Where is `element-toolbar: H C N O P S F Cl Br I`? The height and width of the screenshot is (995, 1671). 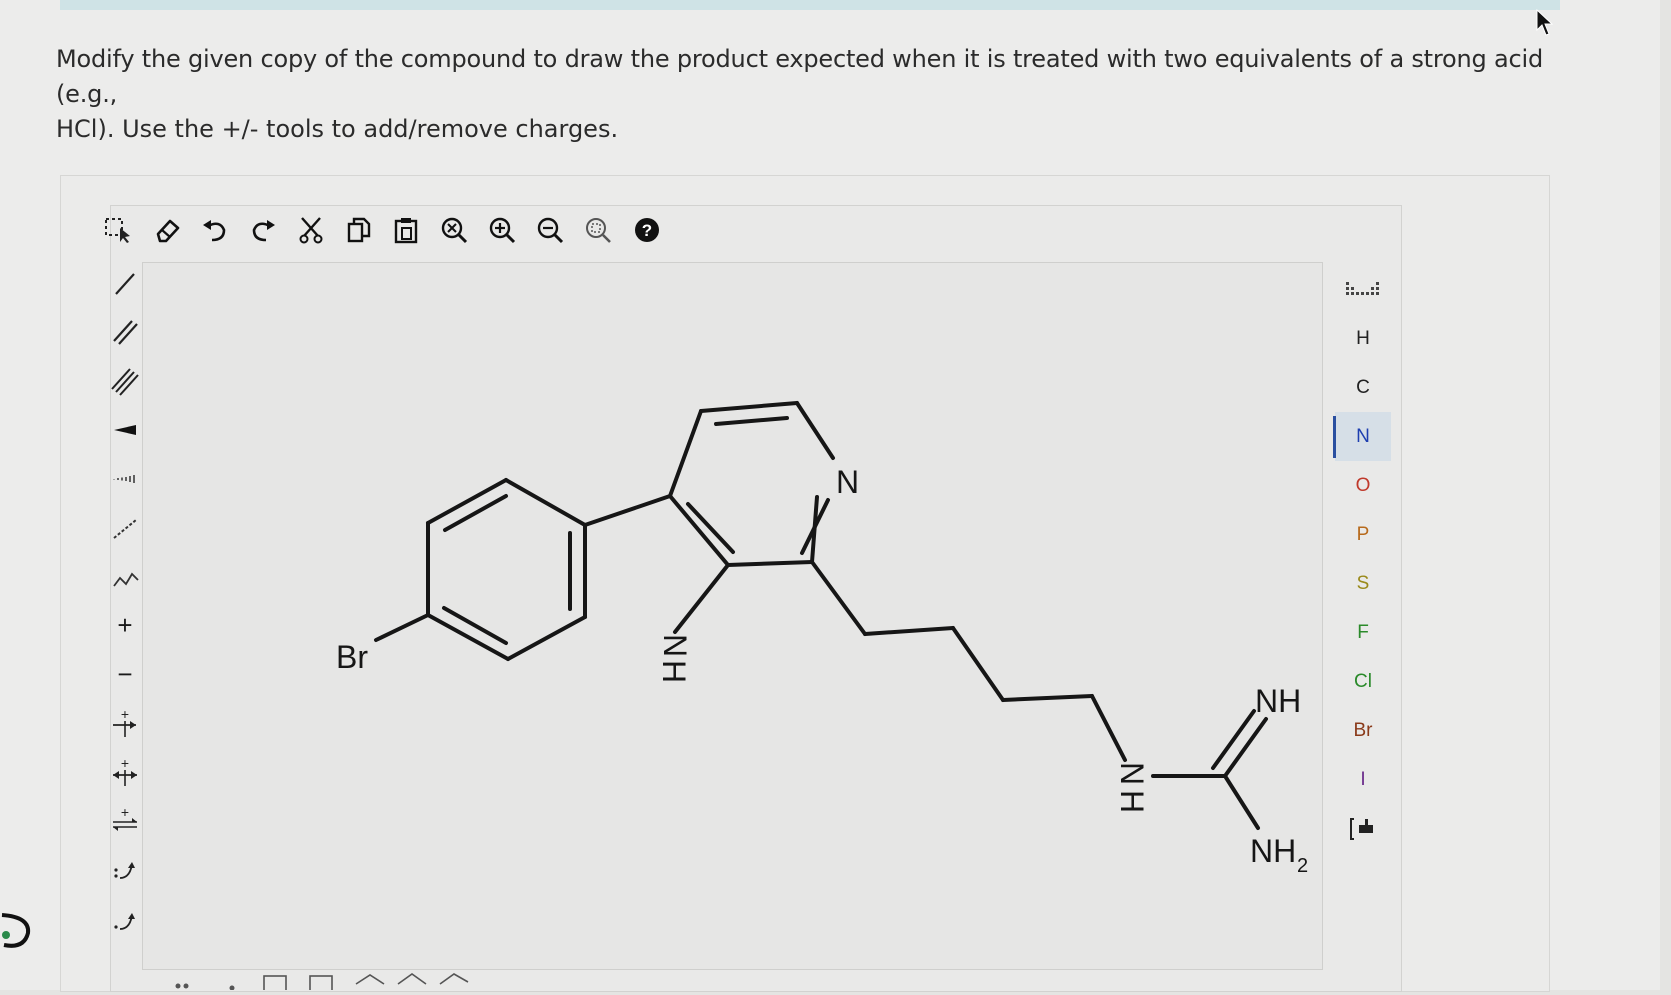
element-toolbar: H C N O P S F Cl Br I is located at coordinates (1362, 559).